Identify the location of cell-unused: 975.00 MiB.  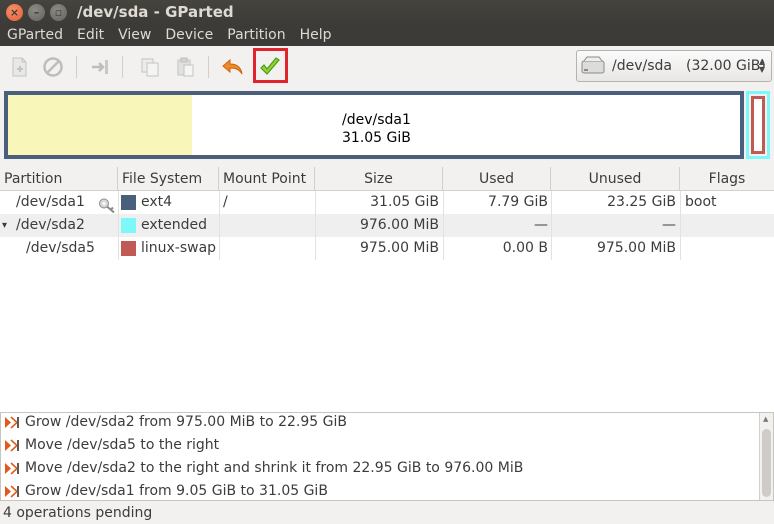
(636, 248).